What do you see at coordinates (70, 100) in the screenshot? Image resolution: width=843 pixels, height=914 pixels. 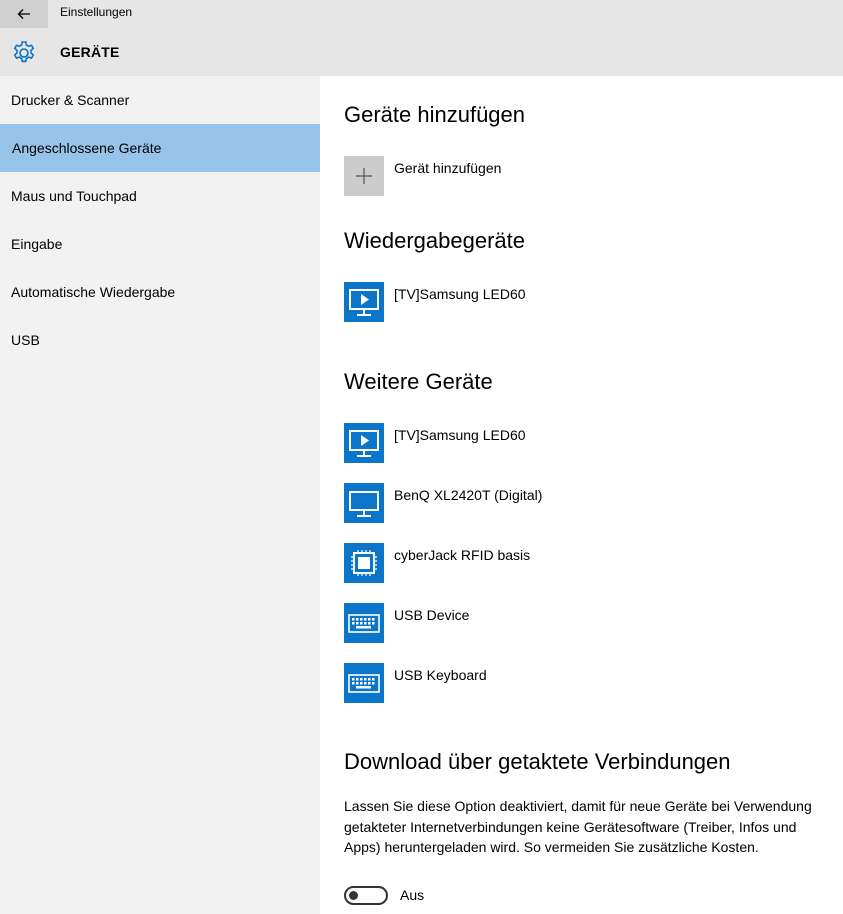 I see `sidebar-item-label: Drucker & Scanner` at bounding box center [70, 100].